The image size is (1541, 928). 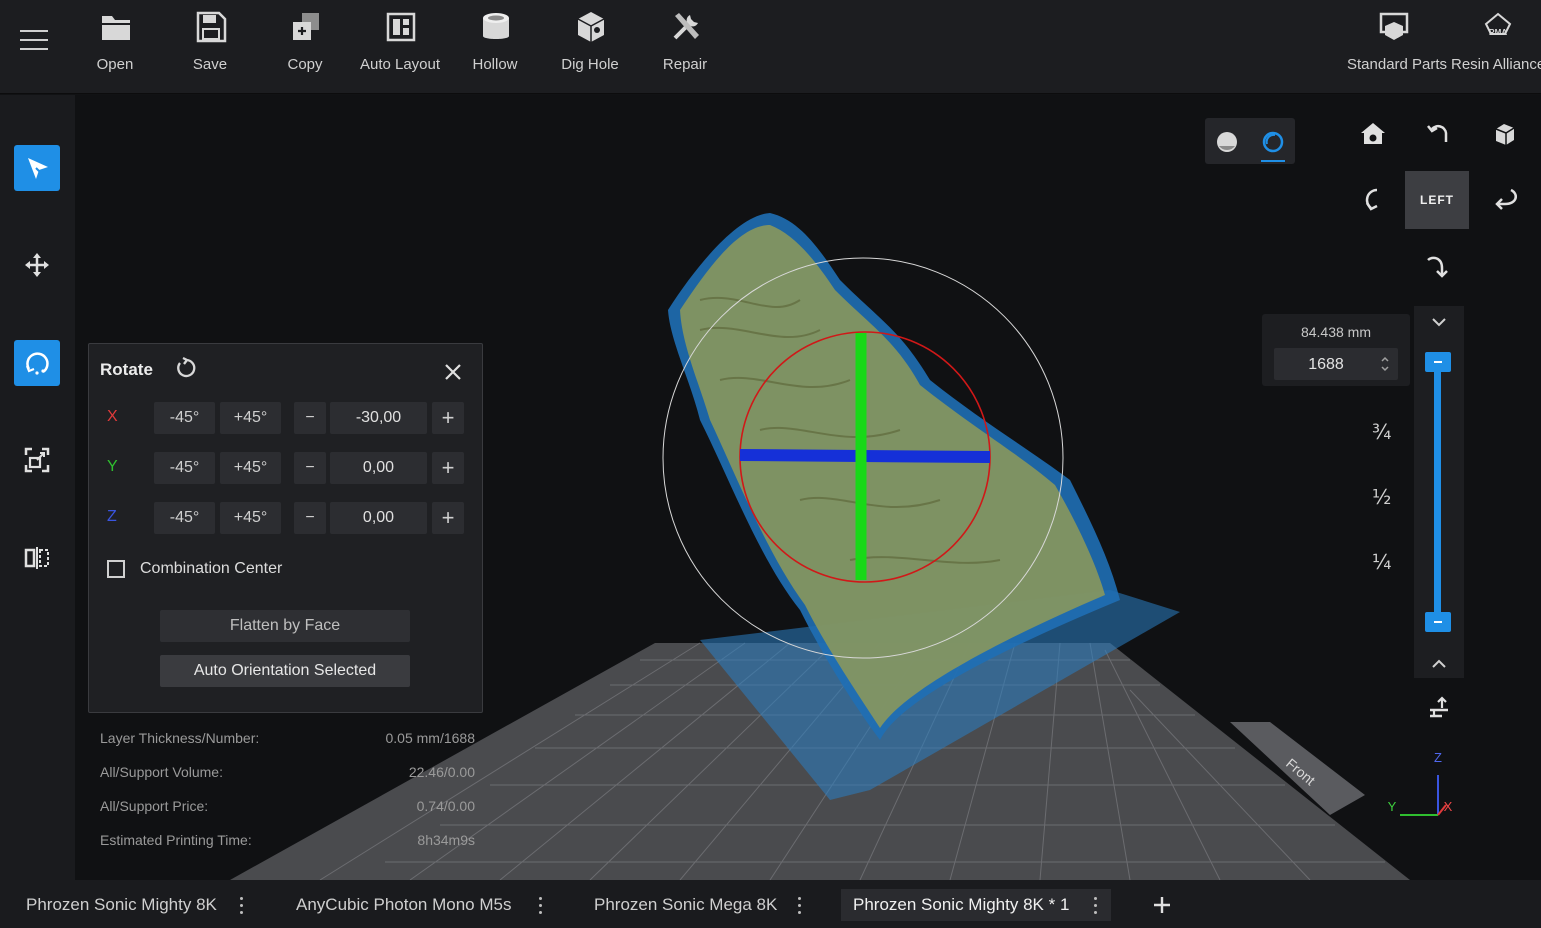 What do you see at coordinates (287, 806) in the screenshot?
I see `price-stat: All/Support Price: 0.74/0.00` at bounding box center [287, 806].